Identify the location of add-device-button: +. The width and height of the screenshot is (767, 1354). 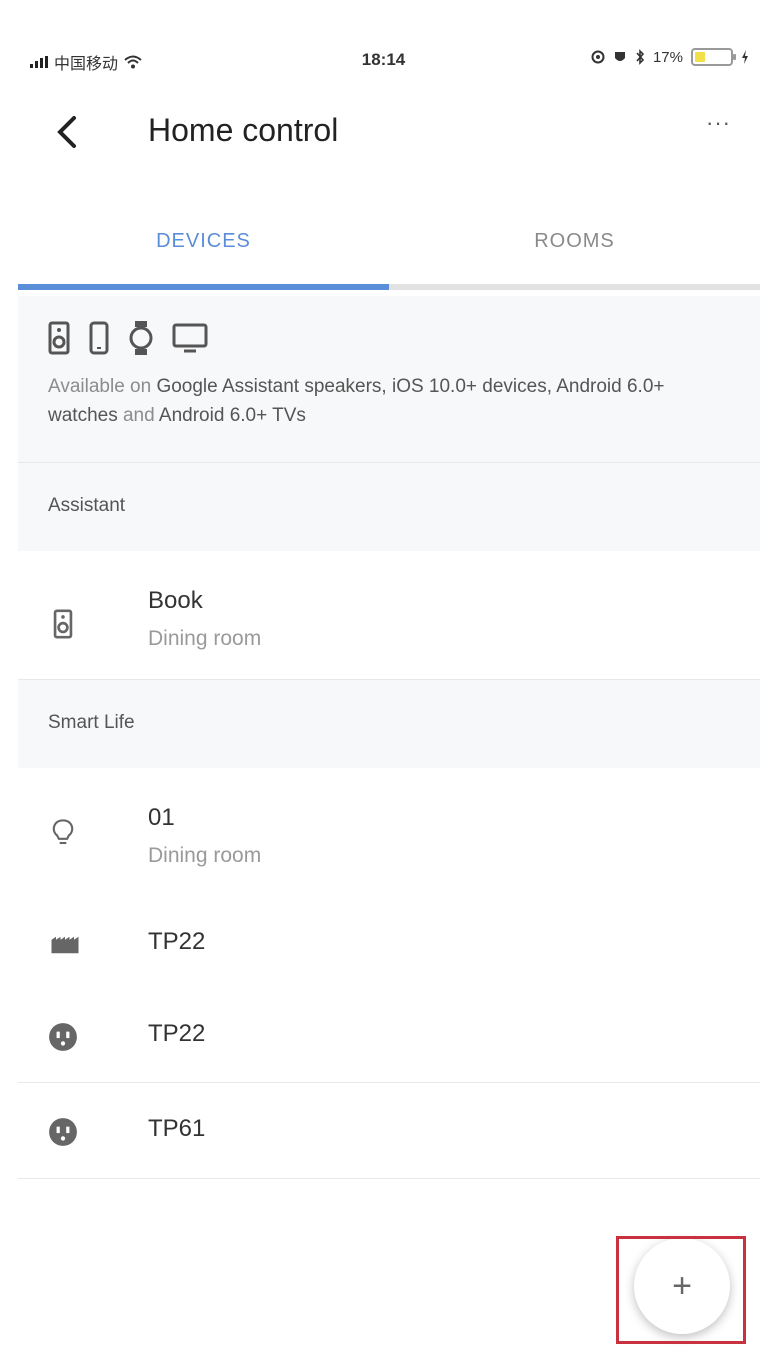
(682, 1286).